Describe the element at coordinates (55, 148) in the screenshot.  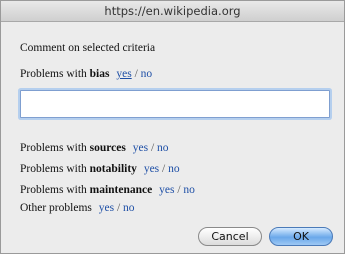
I see `criterion-sources-prefix: Problems with` at that location.